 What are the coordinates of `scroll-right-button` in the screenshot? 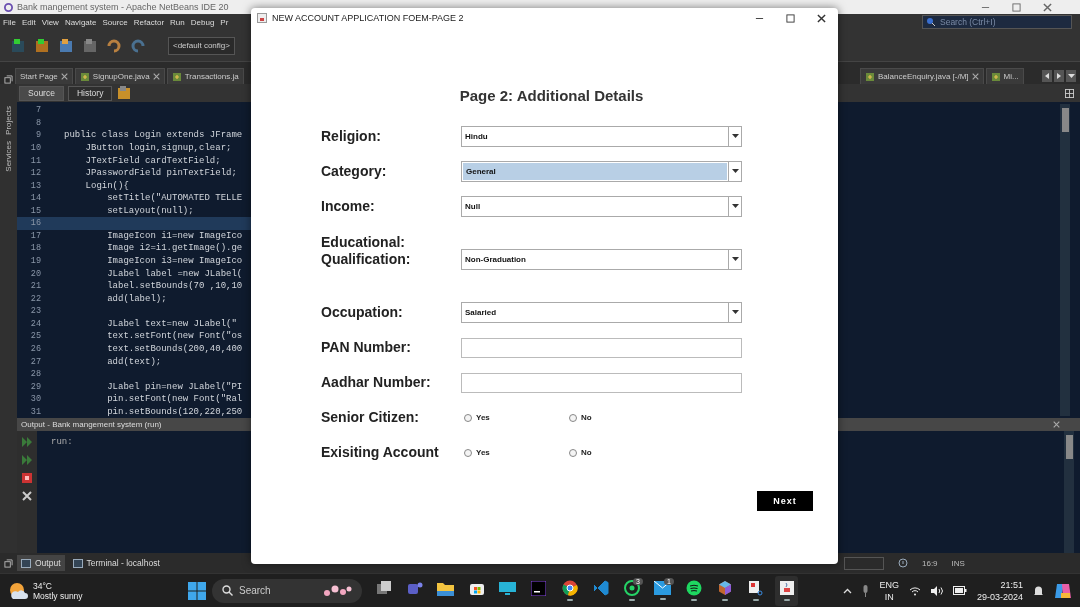 It's located at (1059, 76).